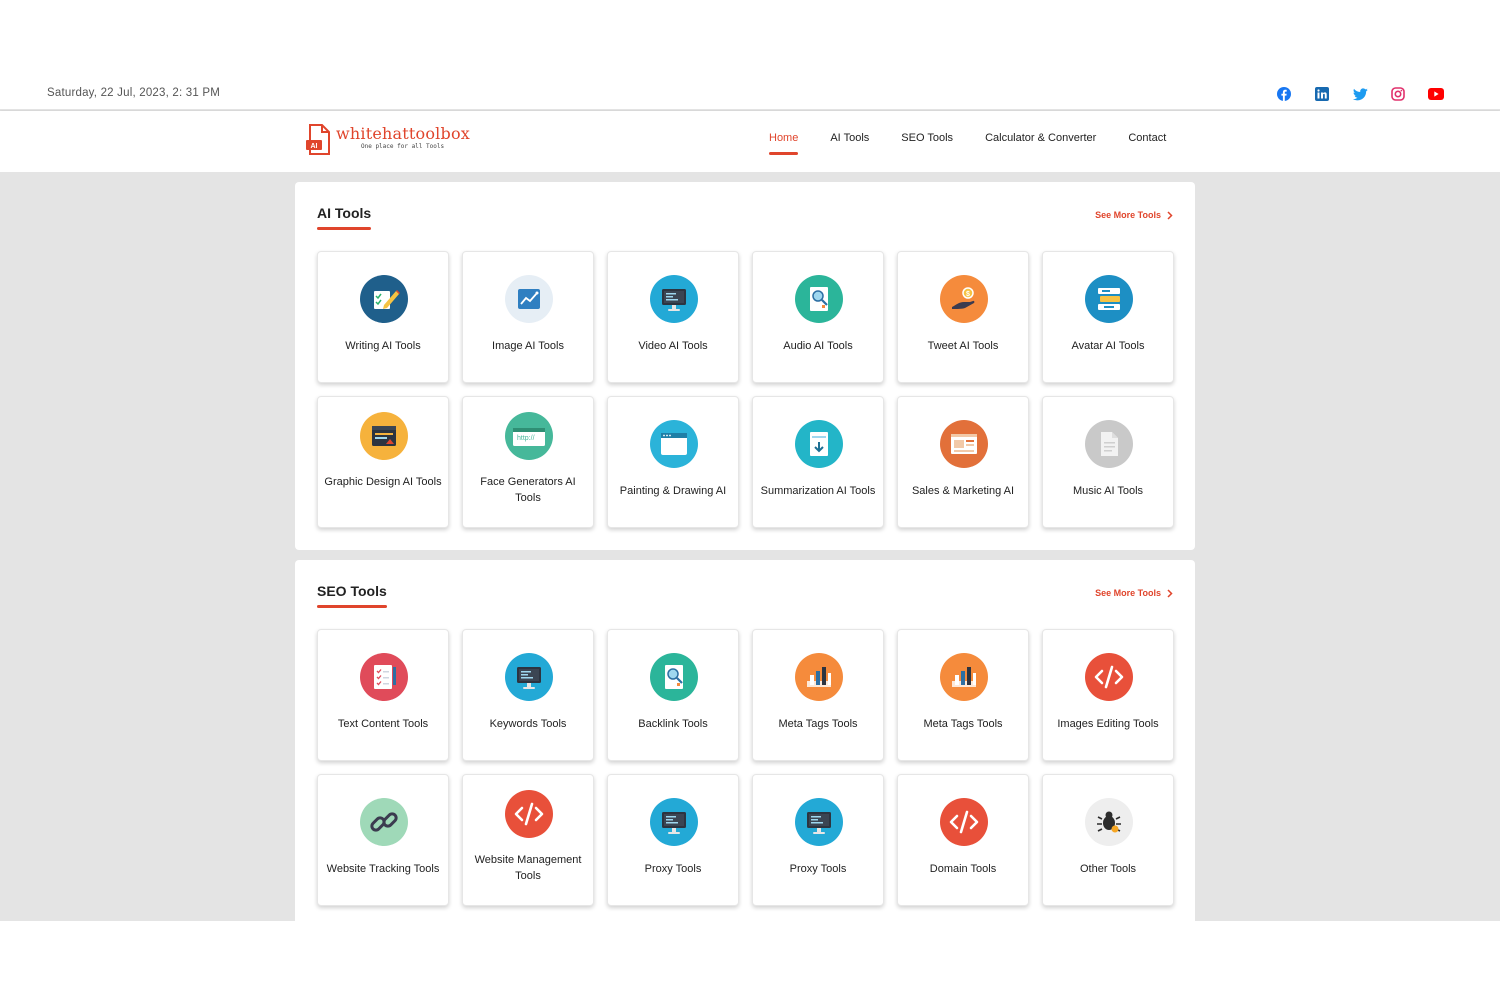 This screenshot has width=1500, height=1000. What do you see at coordinates (1322, 94) in the screenshot?
I see `linkedin-icon` at bounding box center [1322, 94].